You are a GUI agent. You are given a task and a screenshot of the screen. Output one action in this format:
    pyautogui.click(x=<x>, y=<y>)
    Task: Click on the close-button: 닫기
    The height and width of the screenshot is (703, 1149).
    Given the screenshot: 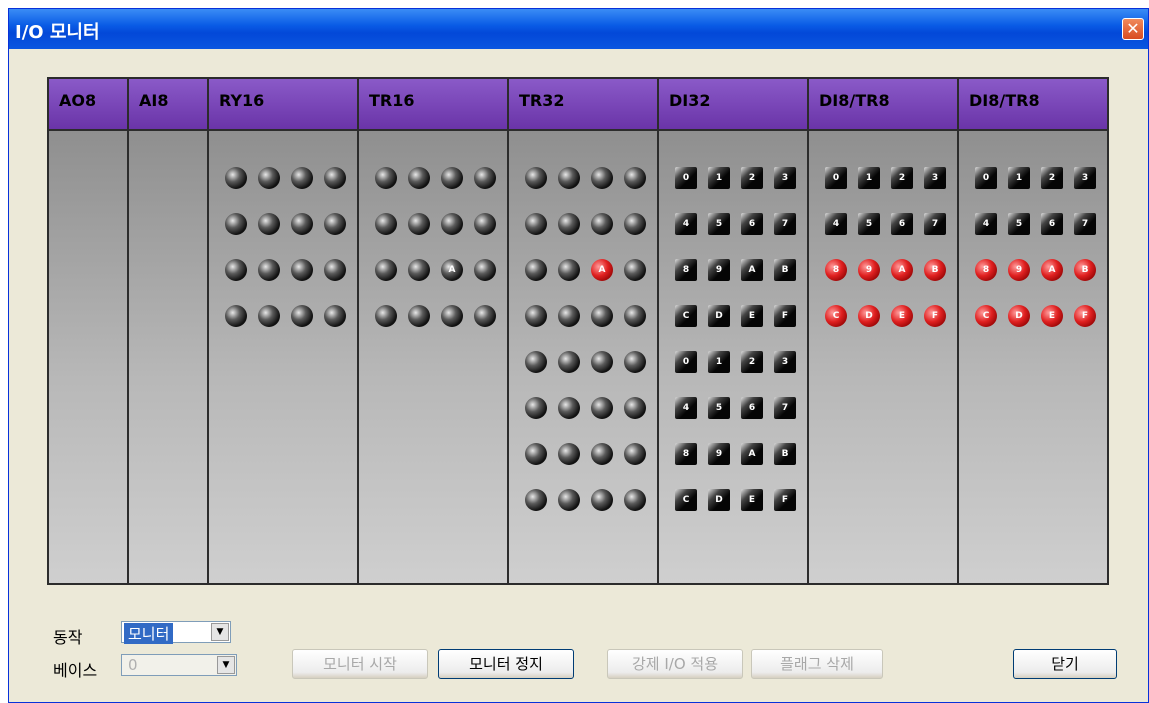 What is the action you would take?
    pyautogui.click(x=1065, y=664)
    